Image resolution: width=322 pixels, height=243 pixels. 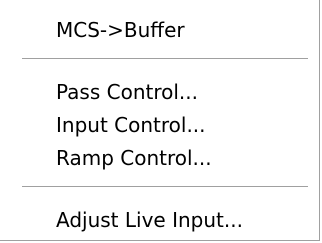 What do you see at coordinates (120, 30) in the screenshot?
I see `menu-item-mcs-buffer: MCS->Buffer` at bounding box center [120, 30].